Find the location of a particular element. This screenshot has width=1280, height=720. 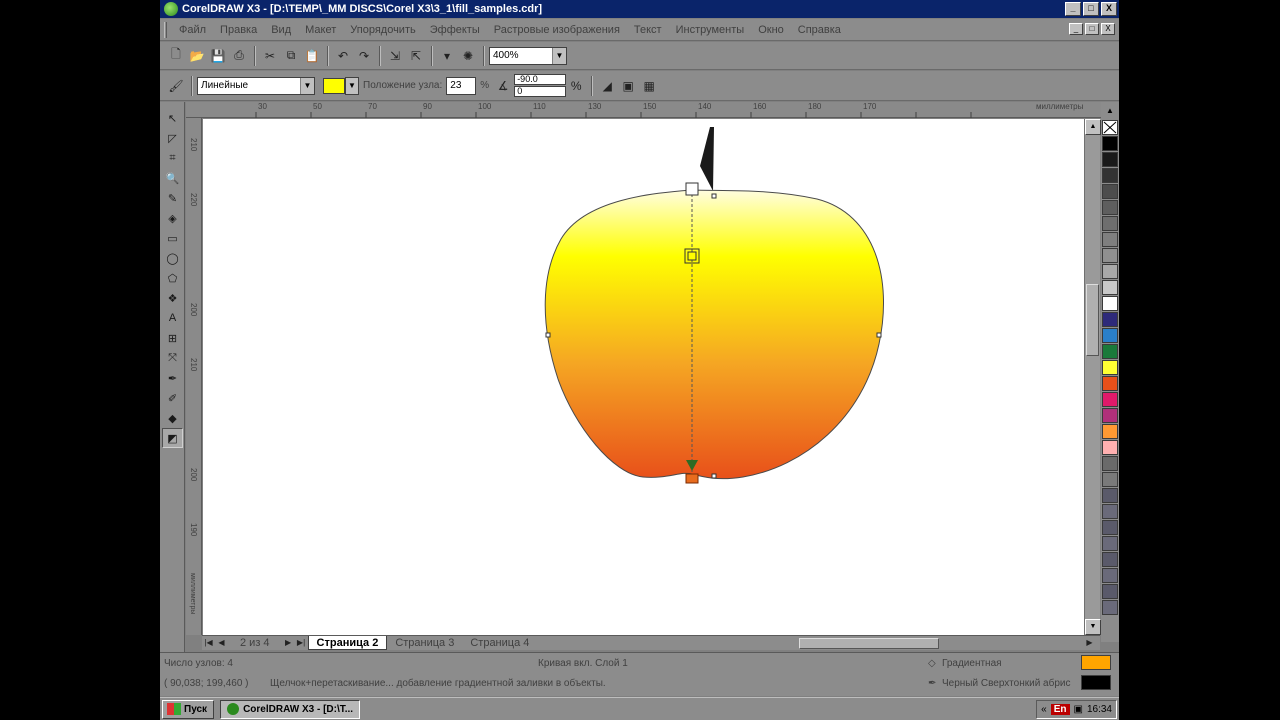

export-icon: ⇱ is located at coordinates (416, 56).